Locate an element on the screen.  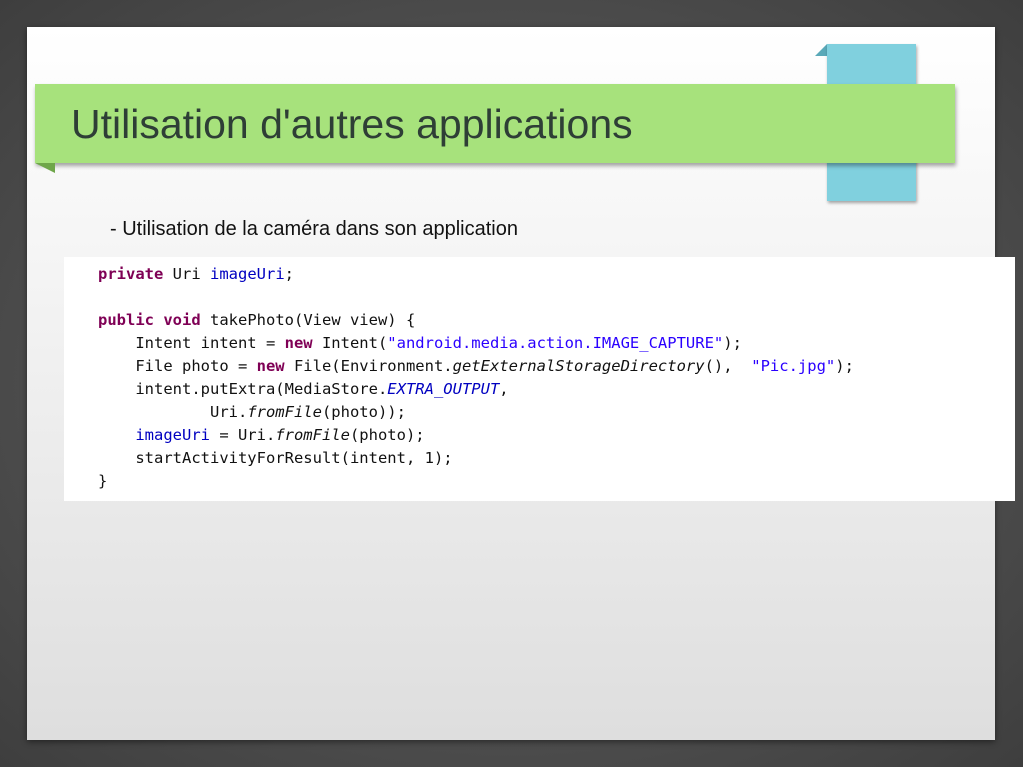
code-token: (), is located at coordinates (728, 366).